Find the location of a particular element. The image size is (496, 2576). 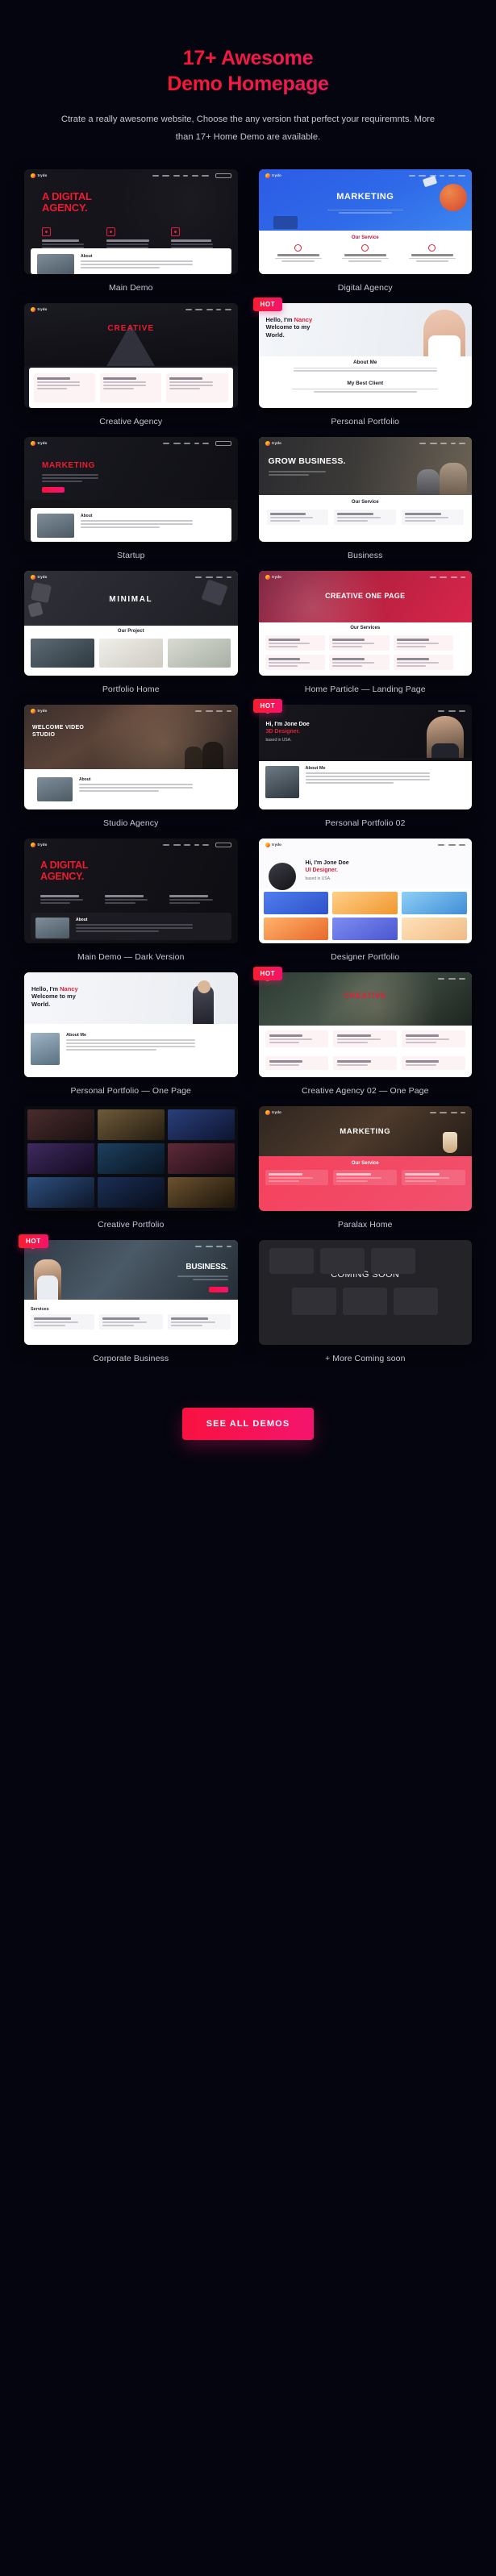

mini-site-preview: trydo CREATIVE ONE PAGE Our Services is located at coordinates (365, 623).